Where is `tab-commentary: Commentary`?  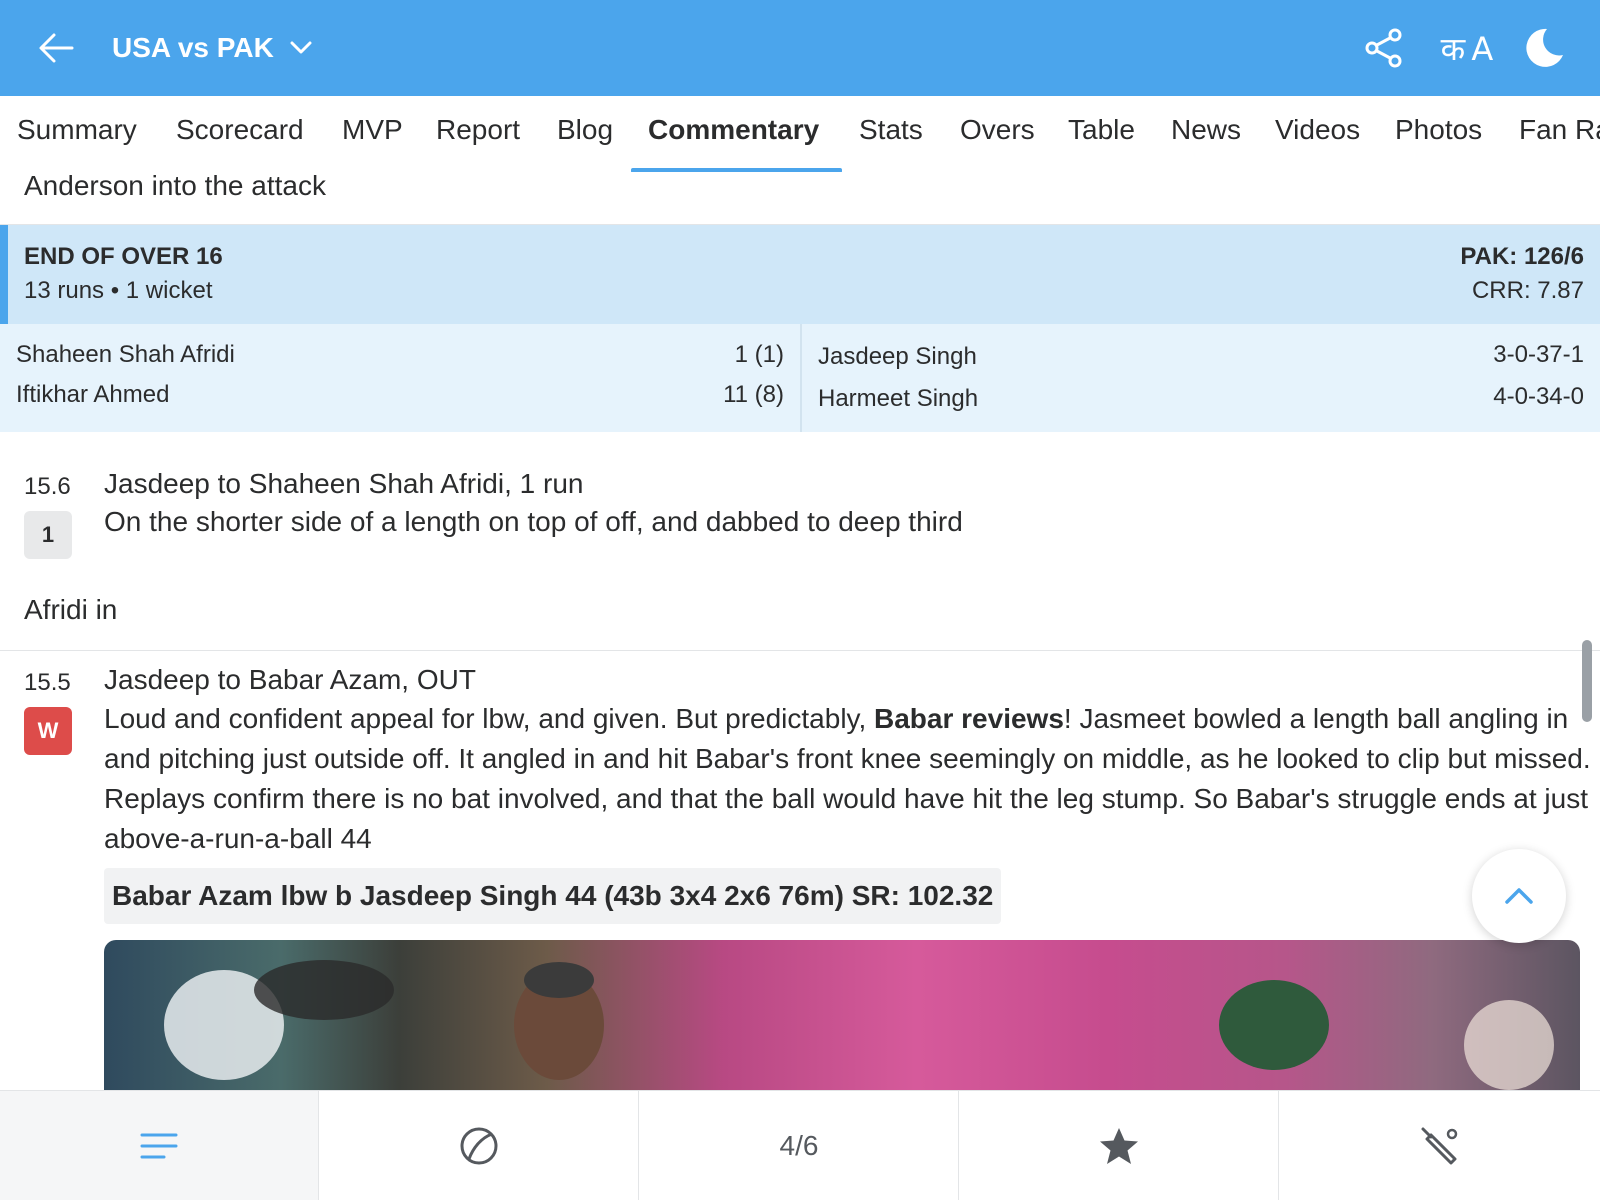 tab-commentary: Commentary is located at coordinates (733, 130).